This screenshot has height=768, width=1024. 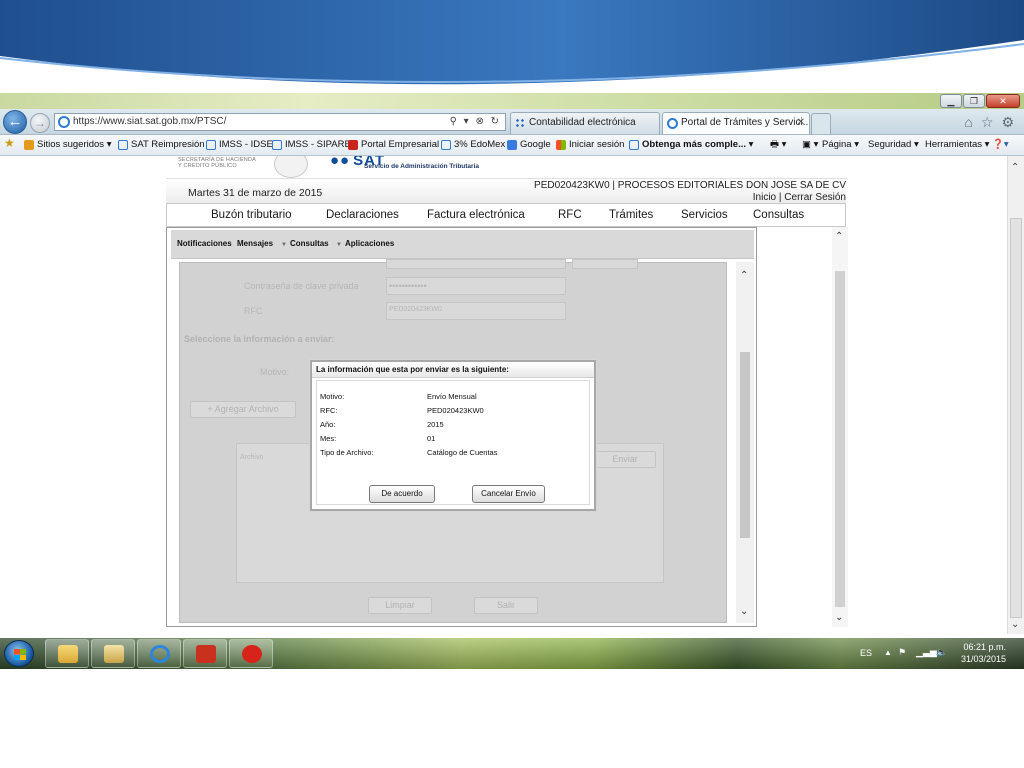 I want to click on rfc-value: PED020423KW0, so click(x=415, y=309).